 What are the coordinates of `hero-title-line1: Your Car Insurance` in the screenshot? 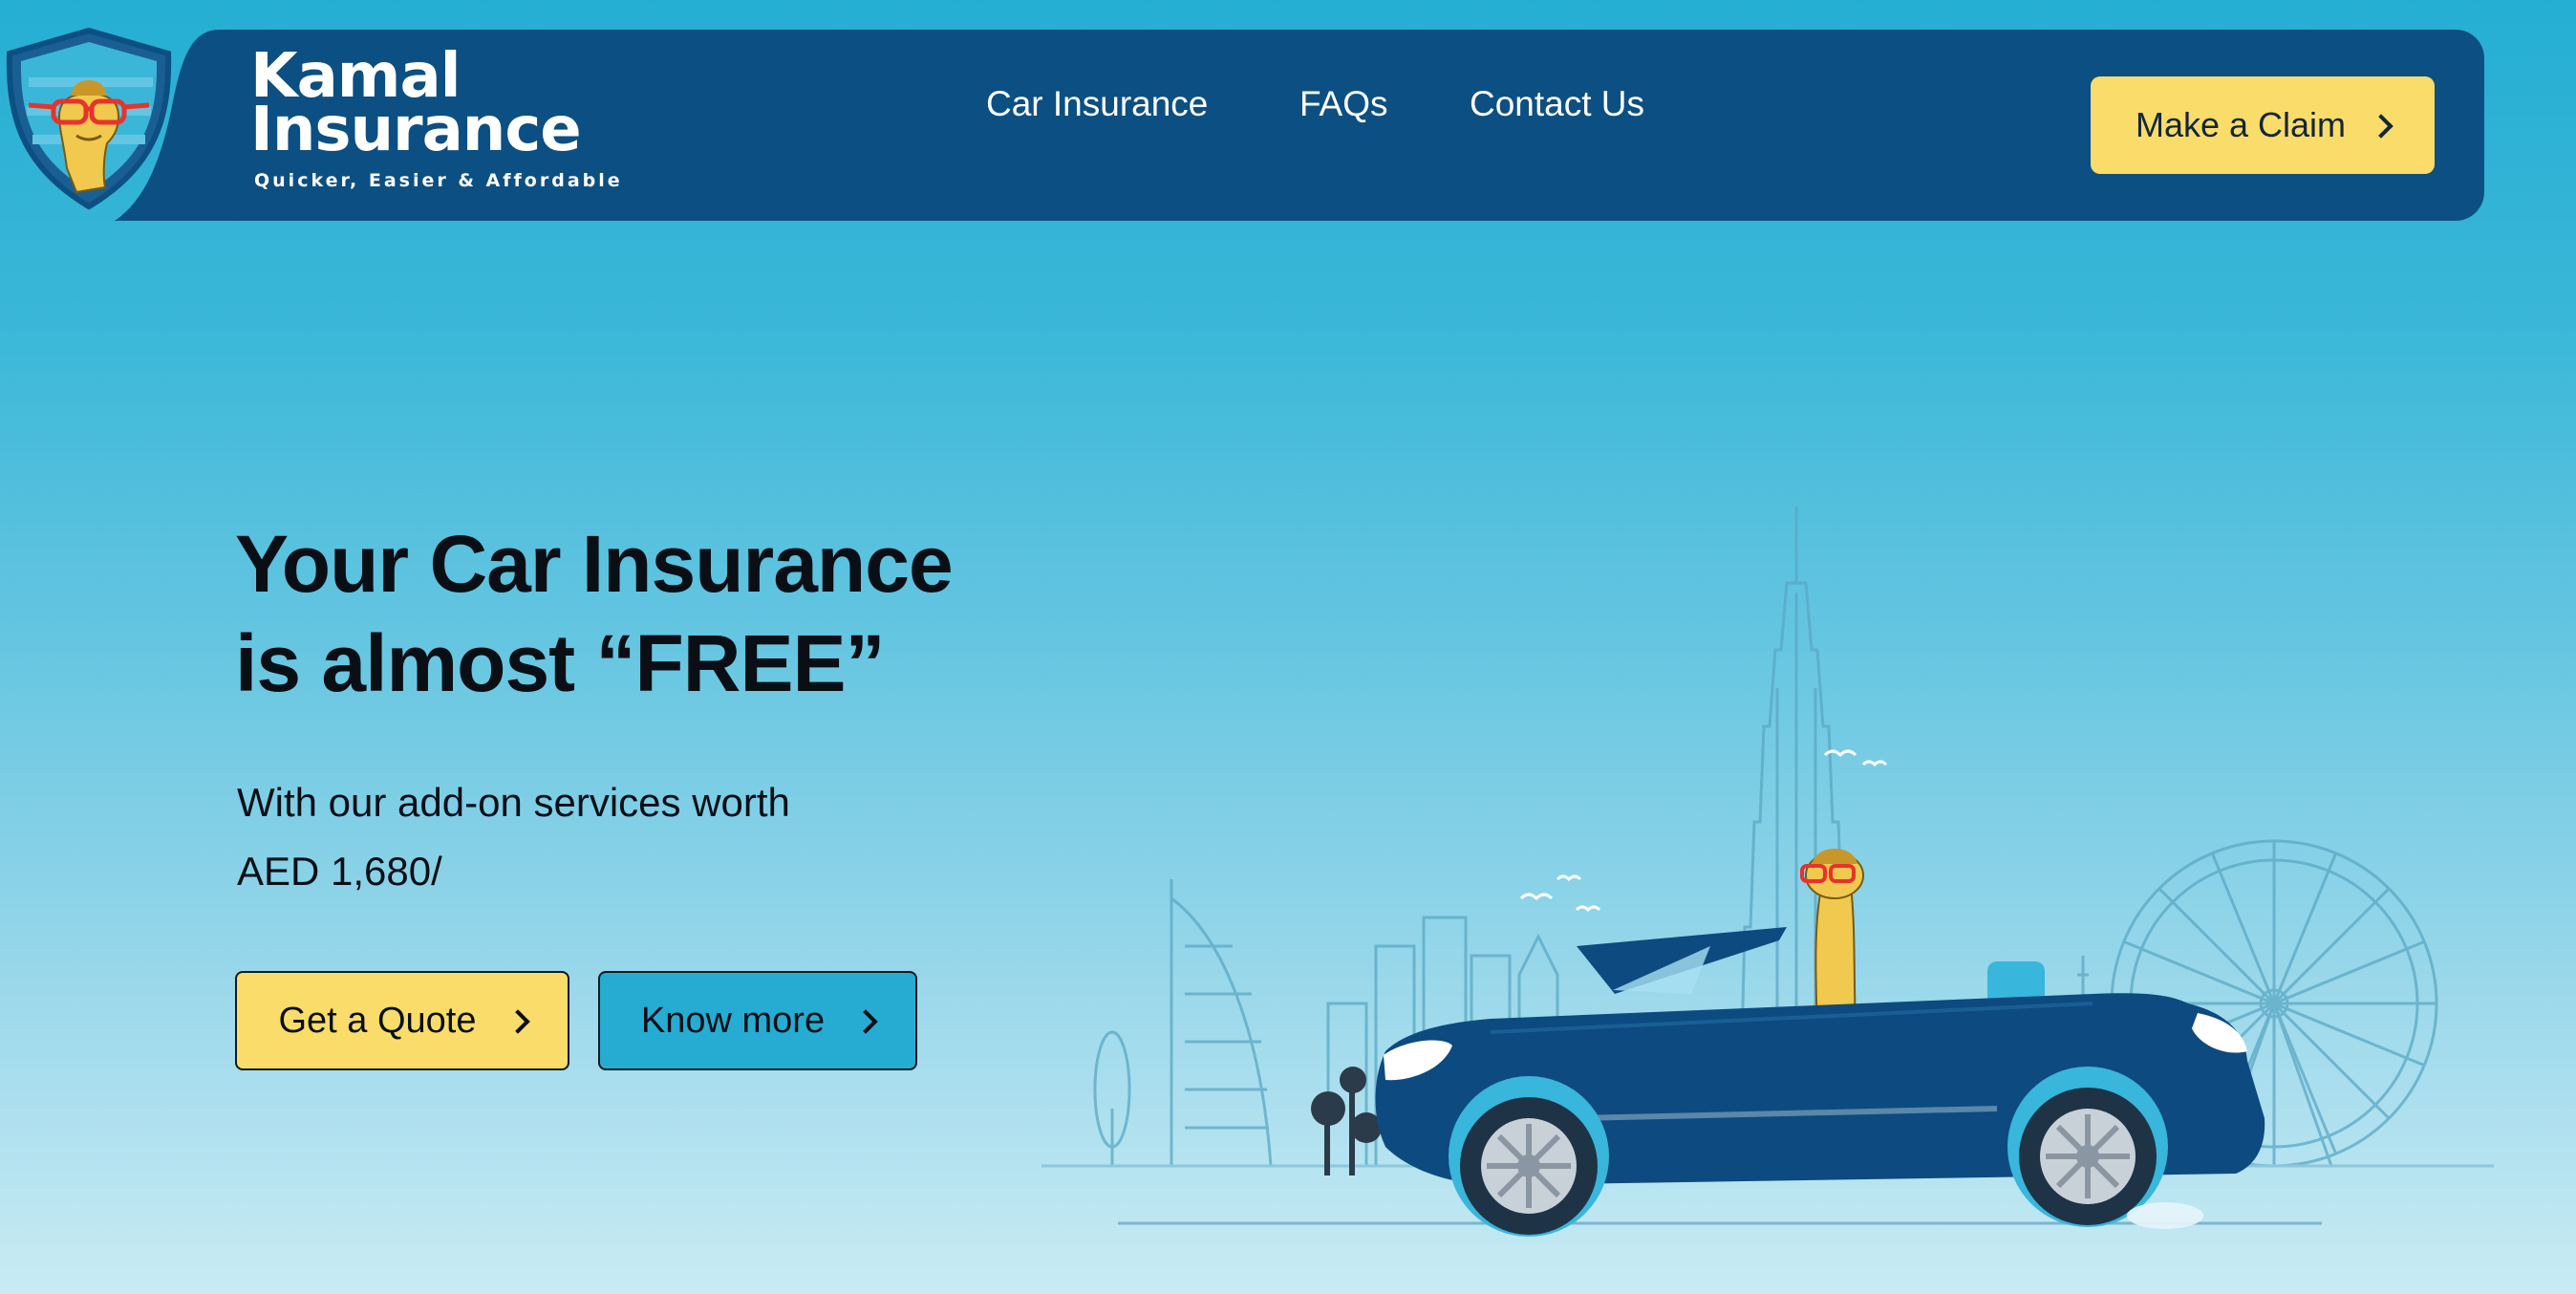 It's located at (594, 564).